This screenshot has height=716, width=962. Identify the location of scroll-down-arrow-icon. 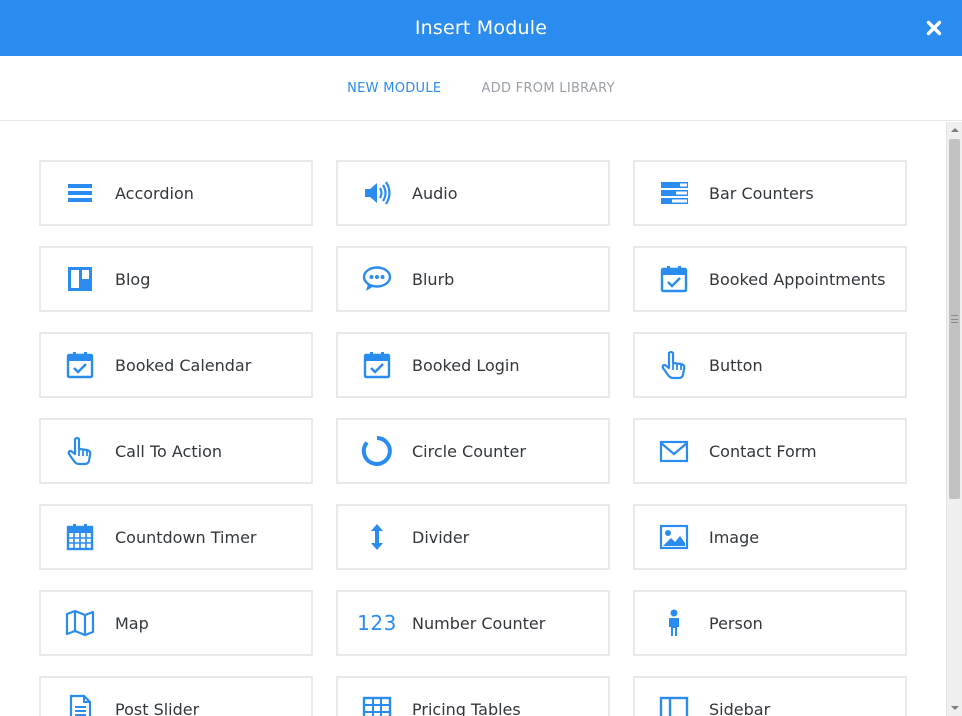
(954, 708).